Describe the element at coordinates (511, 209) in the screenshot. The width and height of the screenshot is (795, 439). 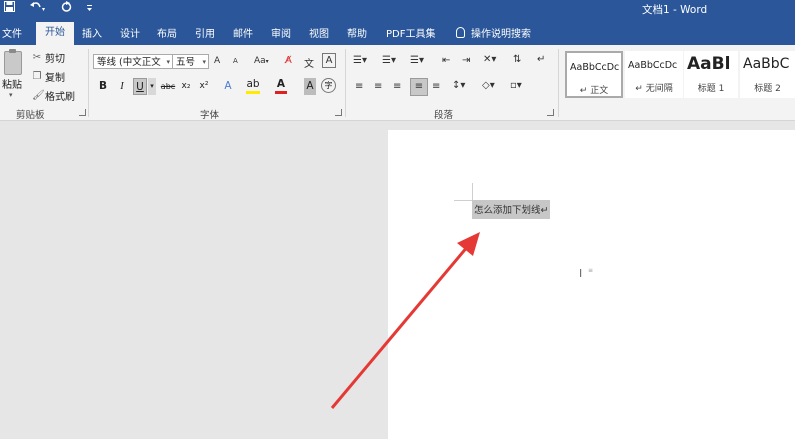
I see `selected-text: 怎么添加下划线↵` at that location.